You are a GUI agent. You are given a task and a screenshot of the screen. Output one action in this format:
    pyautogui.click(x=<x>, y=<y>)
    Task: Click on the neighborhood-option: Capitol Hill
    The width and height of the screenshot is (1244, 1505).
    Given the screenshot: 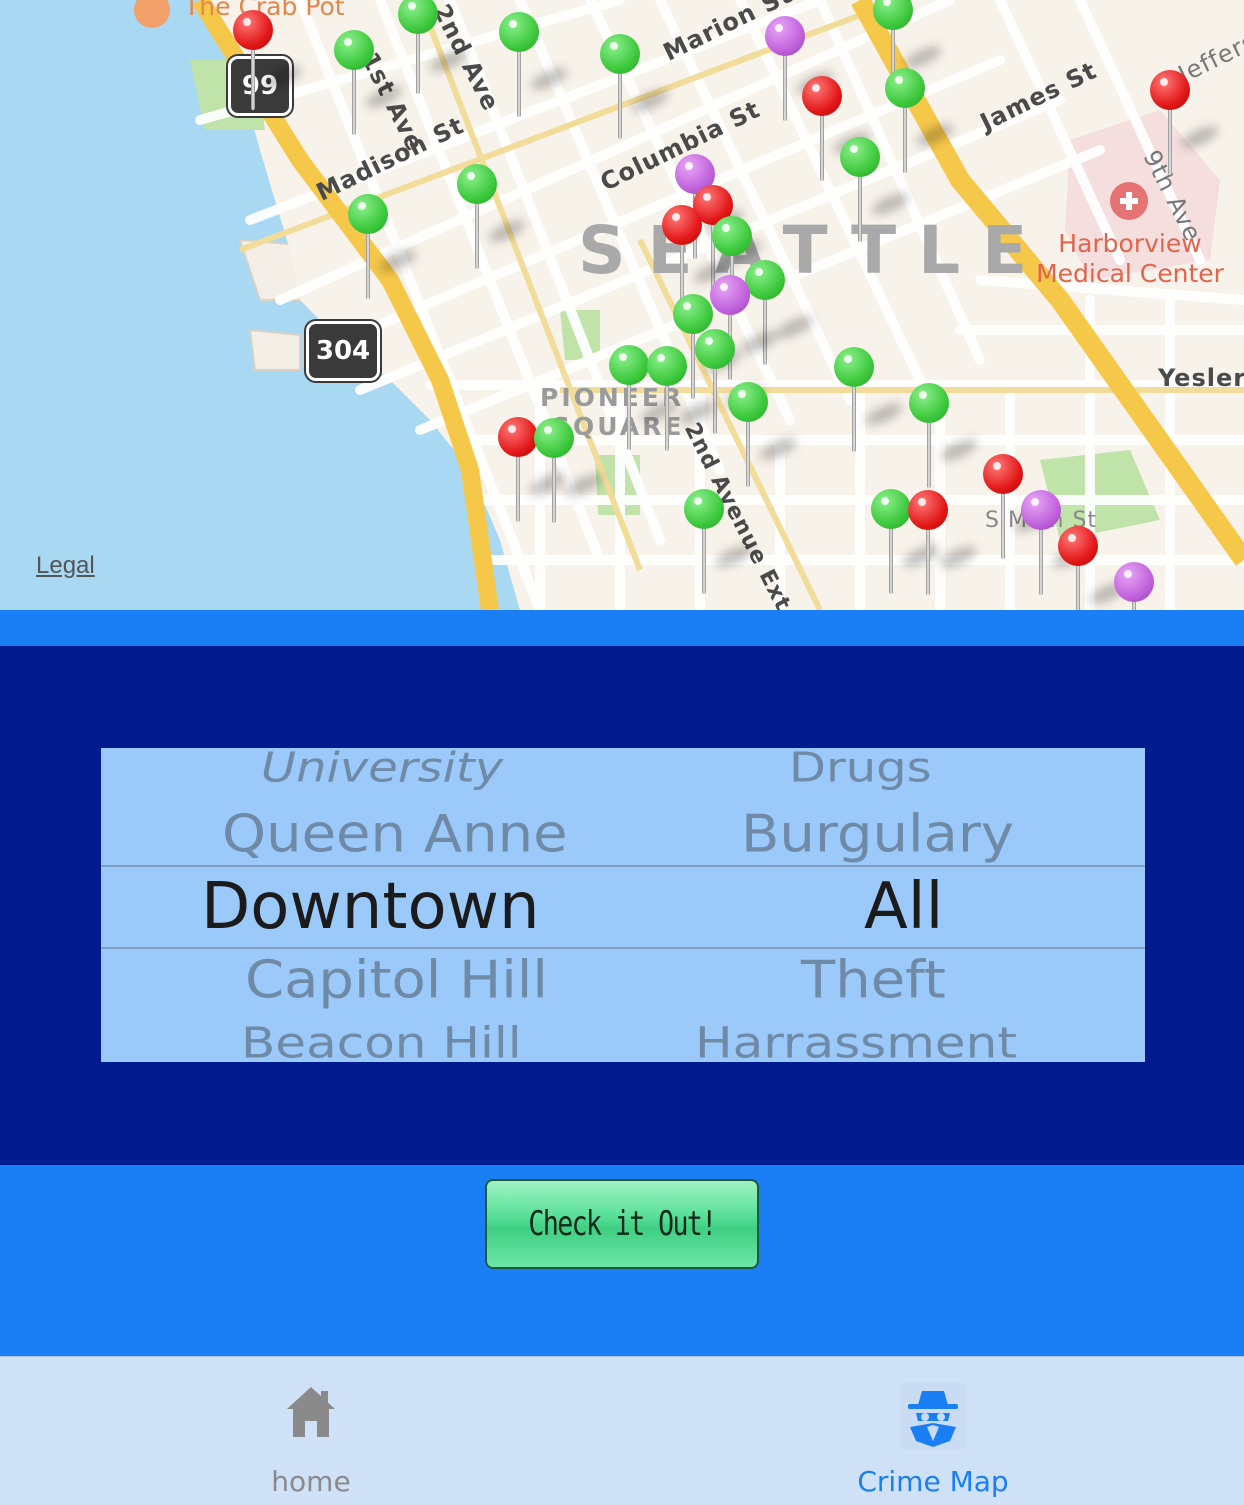 What is the action you would take?
    pyautogui.click(x=396, y=981)
    